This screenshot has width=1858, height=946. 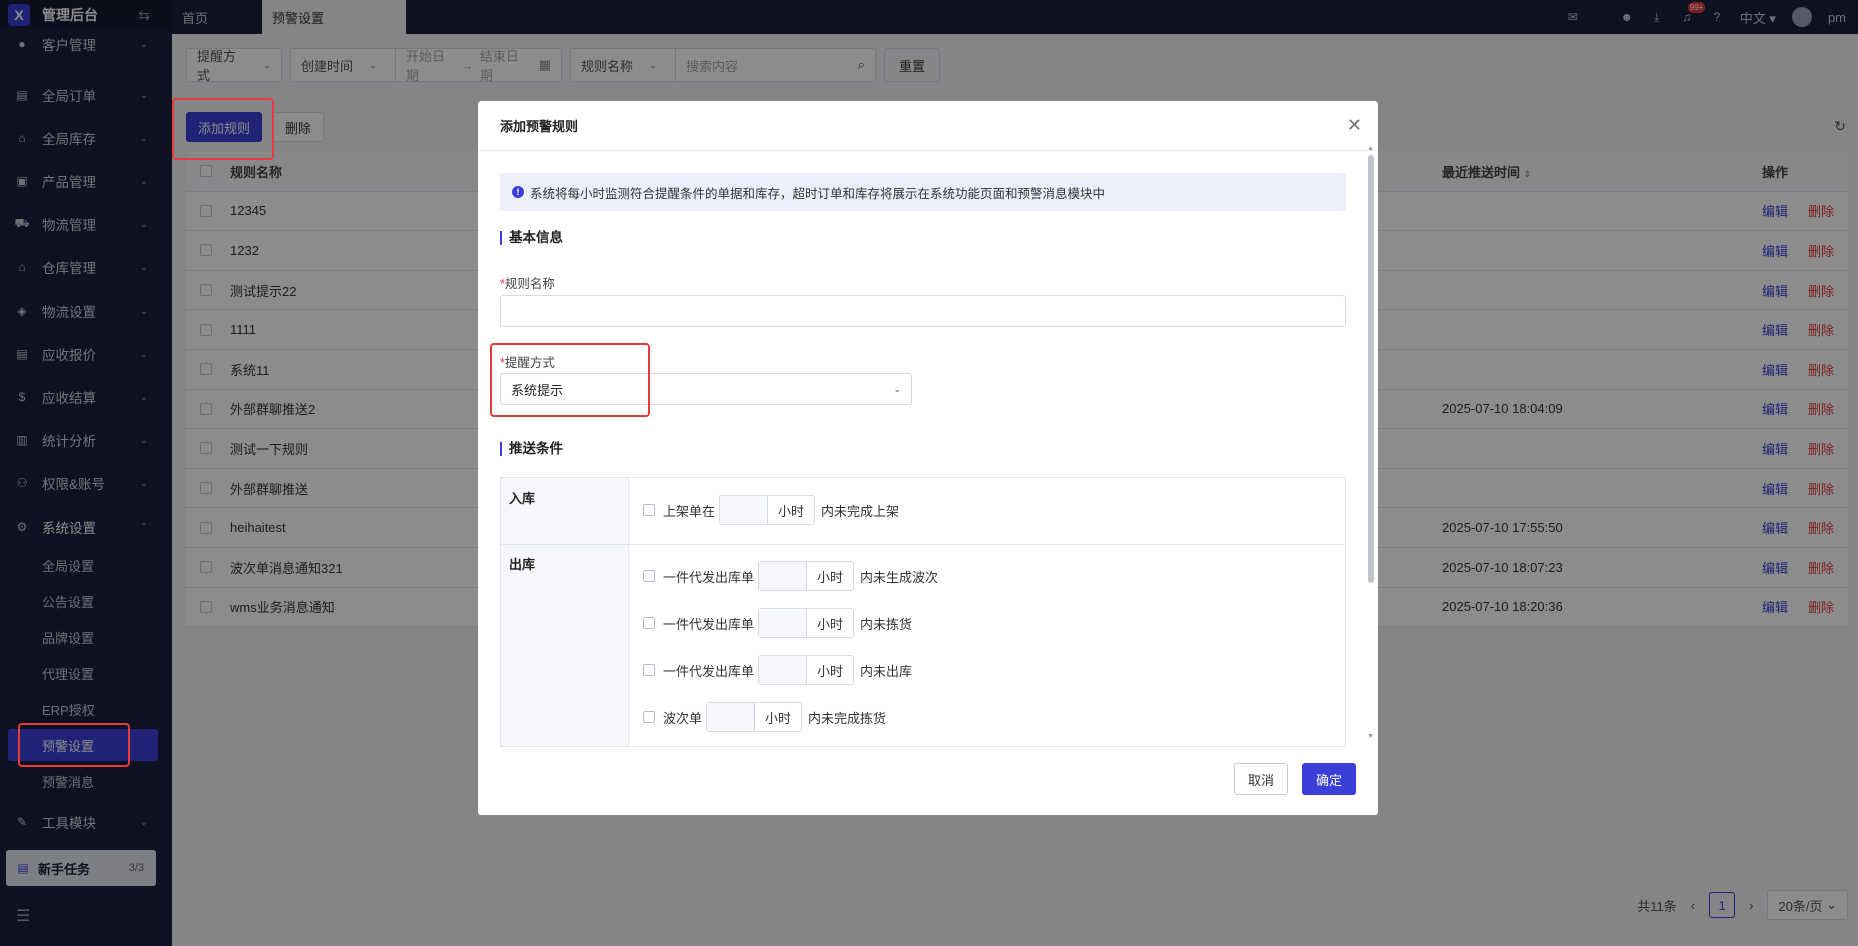 What do you see at coordinates (860, 511) in the screenshot?
I see `condition-suffix: 内未完成上架` at bounding box center [860, 511].